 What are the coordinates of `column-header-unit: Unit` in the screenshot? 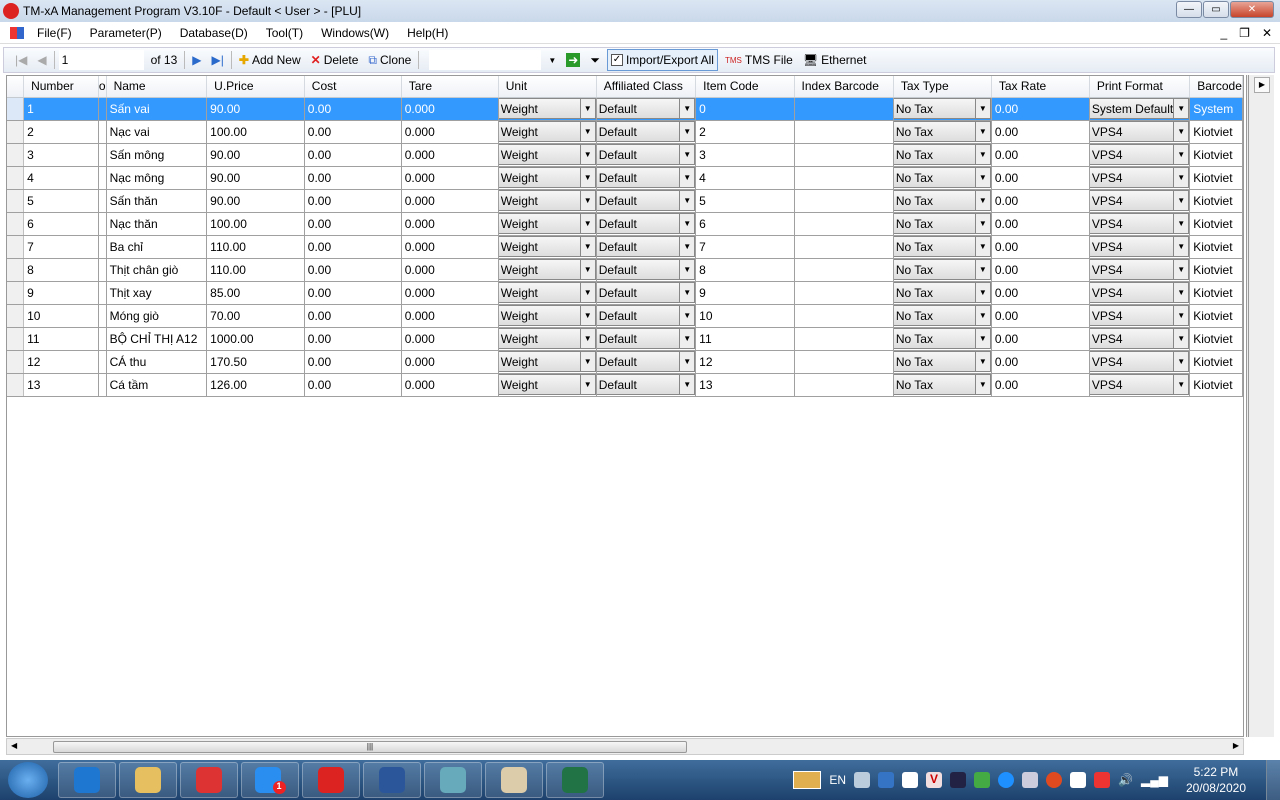 It's located at (547, 87).